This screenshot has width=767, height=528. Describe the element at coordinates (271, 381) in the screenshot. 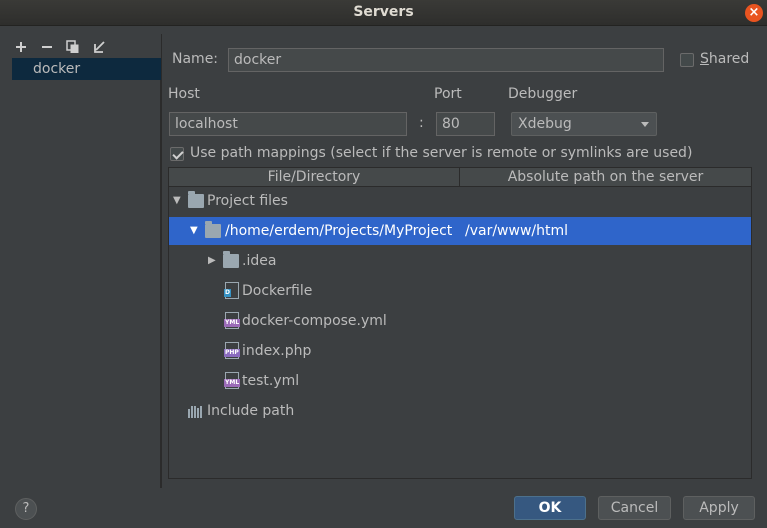

I see `tree-row-label: test.yml` at that location.